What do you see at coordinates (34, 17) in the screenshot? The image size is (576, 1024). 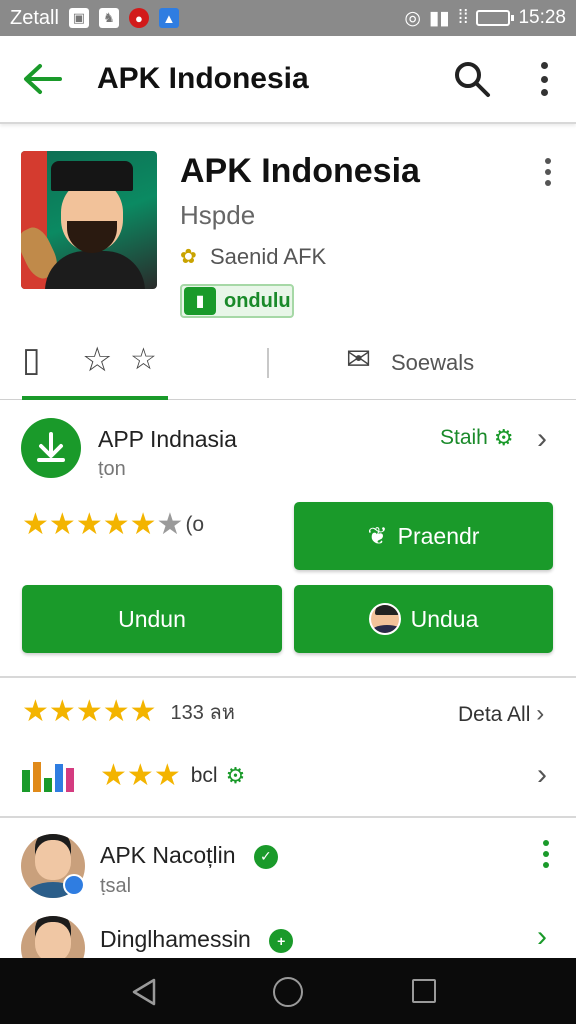 I see `carrier-label: Zetall` at bounding box center [34, 17].